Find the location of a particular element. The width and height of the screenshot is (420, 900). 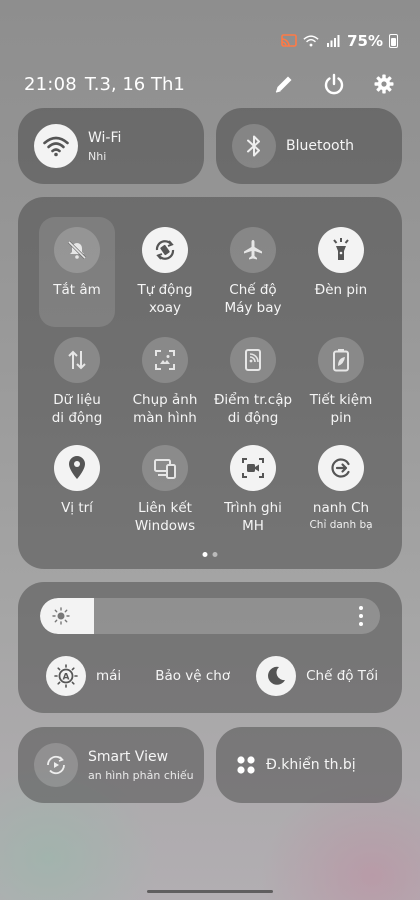

adaptive-brightness-icon: A is located at coordinates (66, 676).